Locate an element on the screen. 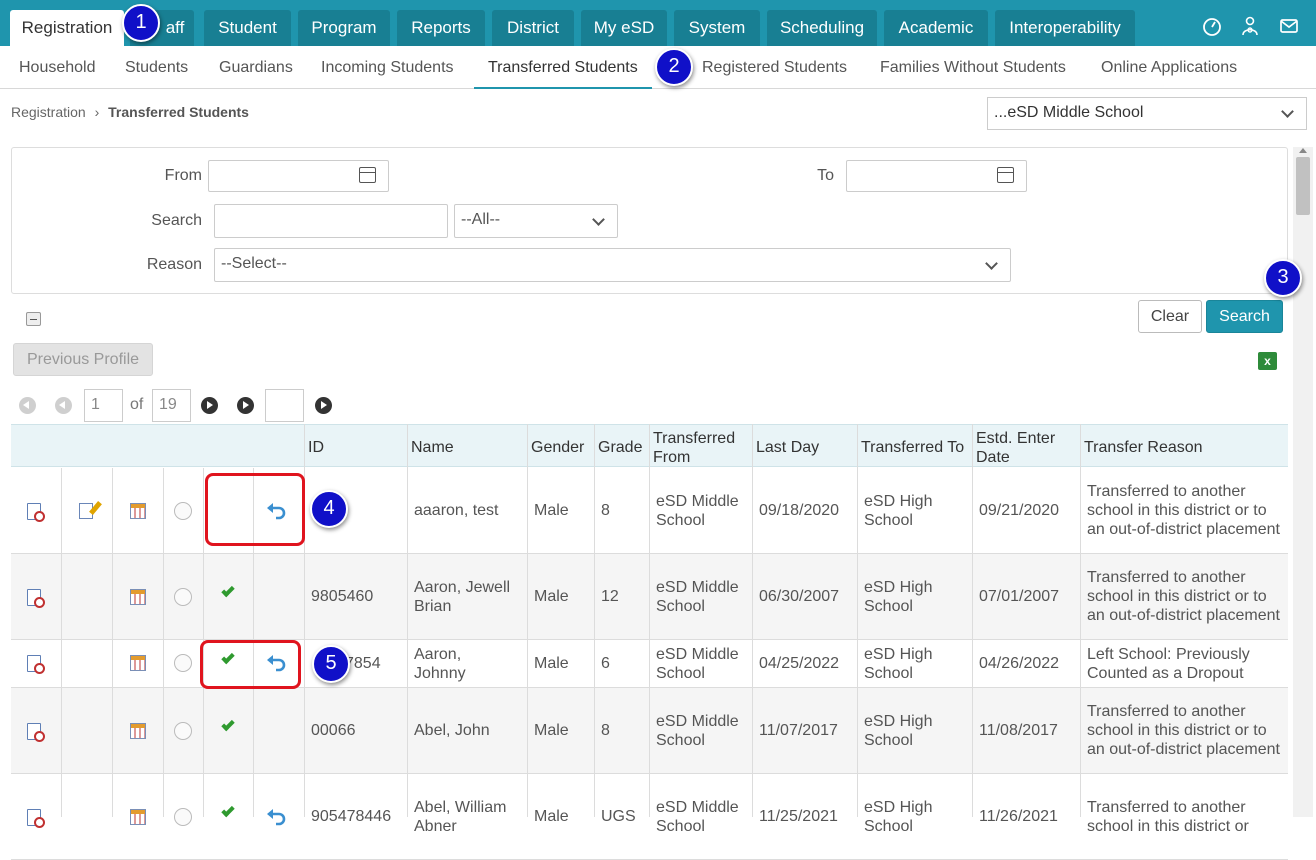 This screenshot has height=860, width=1316. cell-name: Aaron, Jewell Brian is located at coordinates (467, 596).